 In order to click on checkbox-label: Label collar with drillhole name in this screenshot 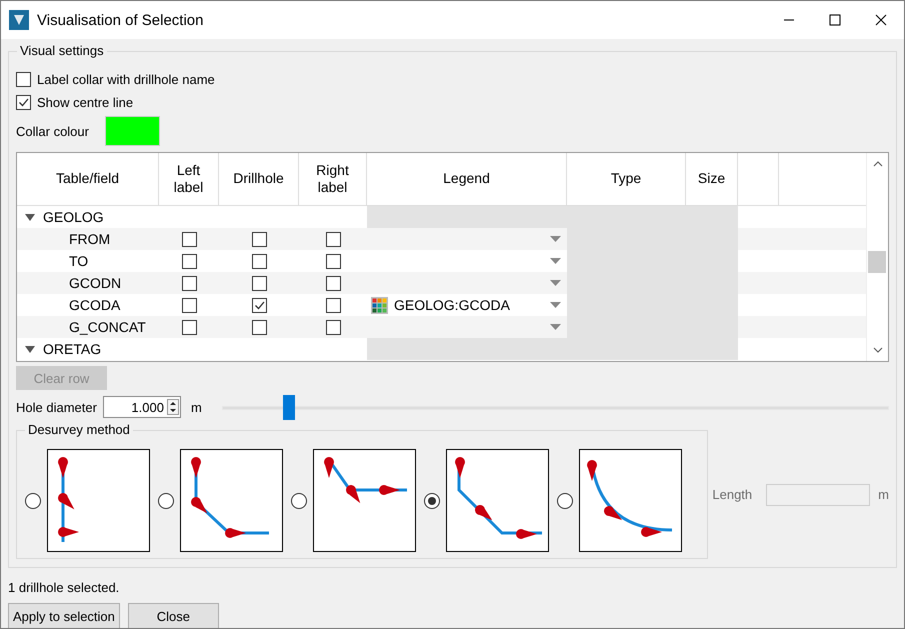, I will do `click(126, 79)`.